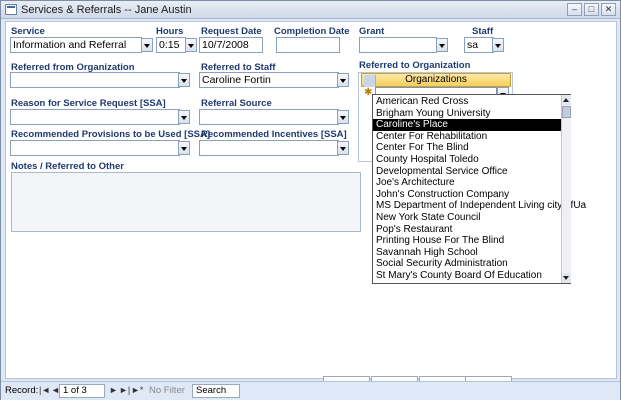 This screenshot has width=621, height=400. What do you see at coordinates (184, 80) in the screenshot?
I see `referred-from-org-dropdown-icon` at bounding box center [184, 80].